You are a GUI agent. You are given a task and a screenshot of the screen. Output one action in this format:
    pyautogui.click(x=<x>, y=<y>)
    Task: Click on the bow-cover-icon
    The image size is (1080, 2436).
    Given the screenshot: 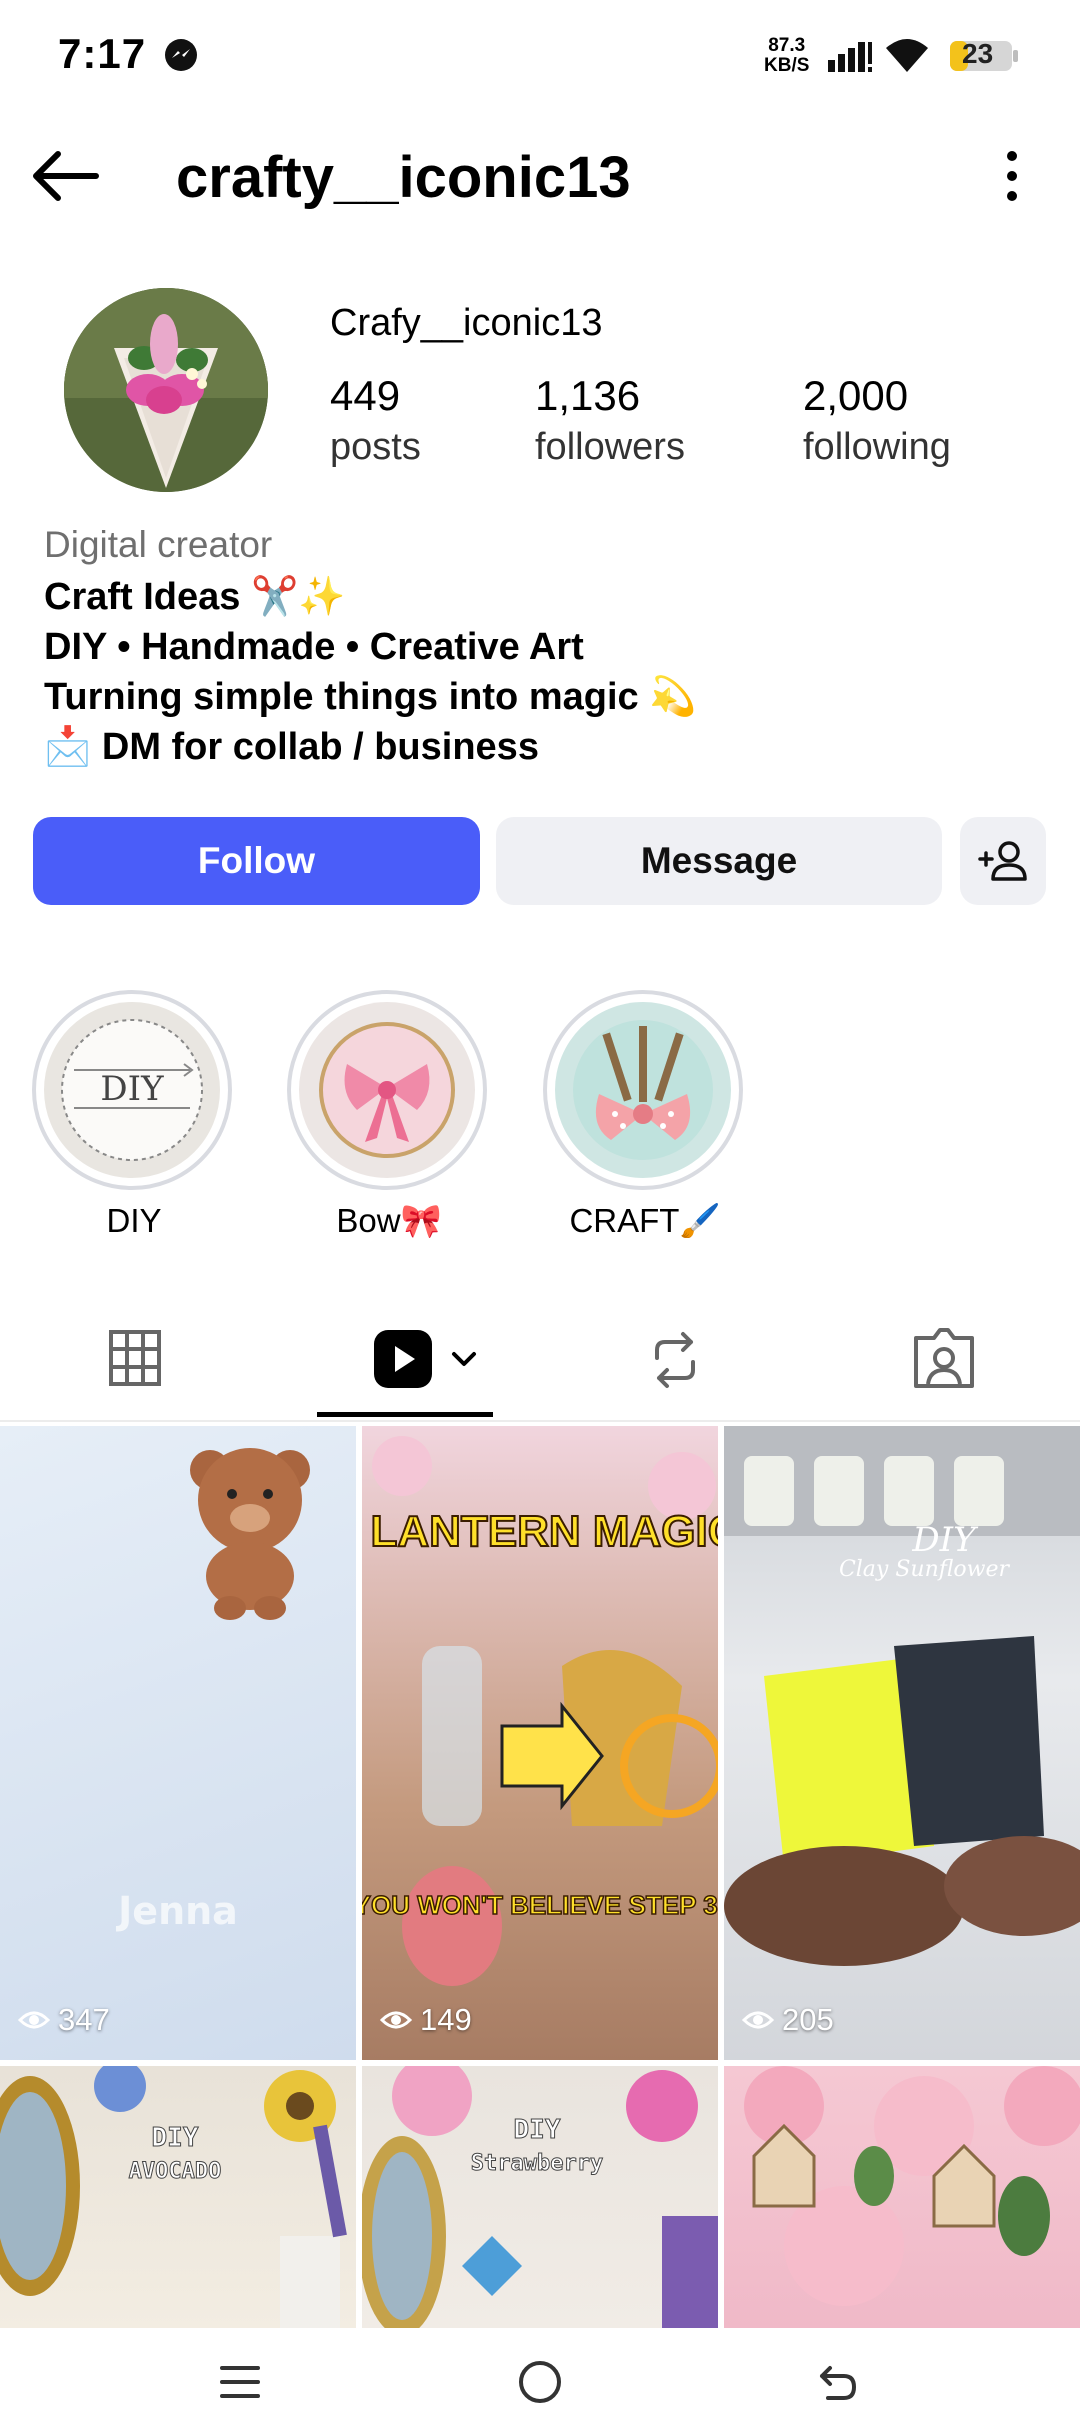 What is the action you would take?
    pyautogui.click(x=387, y=1090)
    